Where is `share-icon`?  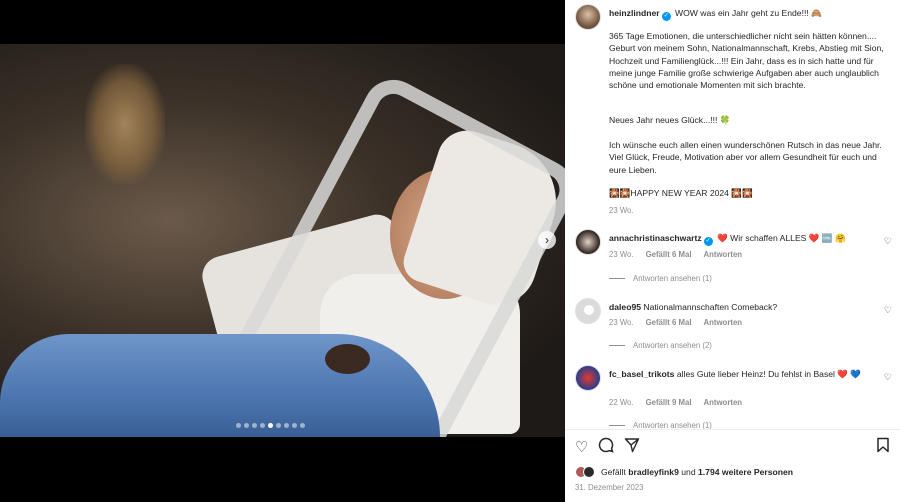 share-icon is located at coordinates (632, 447).